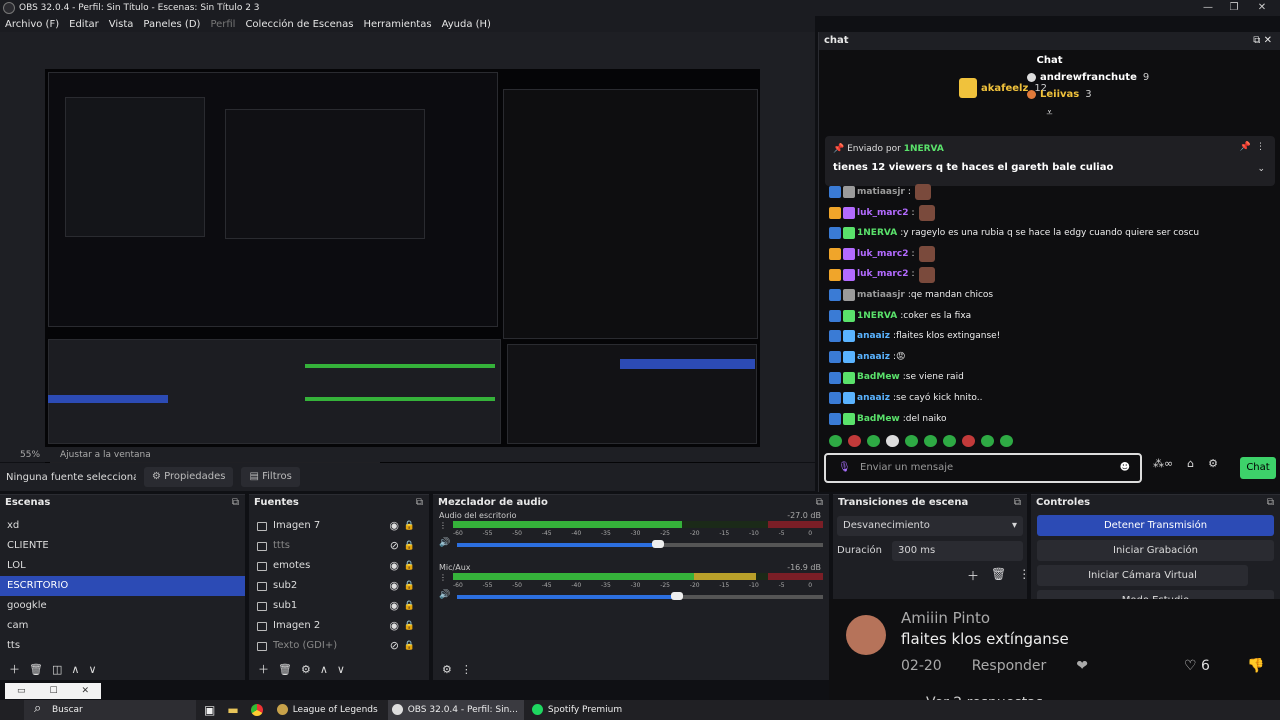  Describe the element at coordinates (844, 468) in the screenshot. I see `microphone-icon: 🎙` at that location.